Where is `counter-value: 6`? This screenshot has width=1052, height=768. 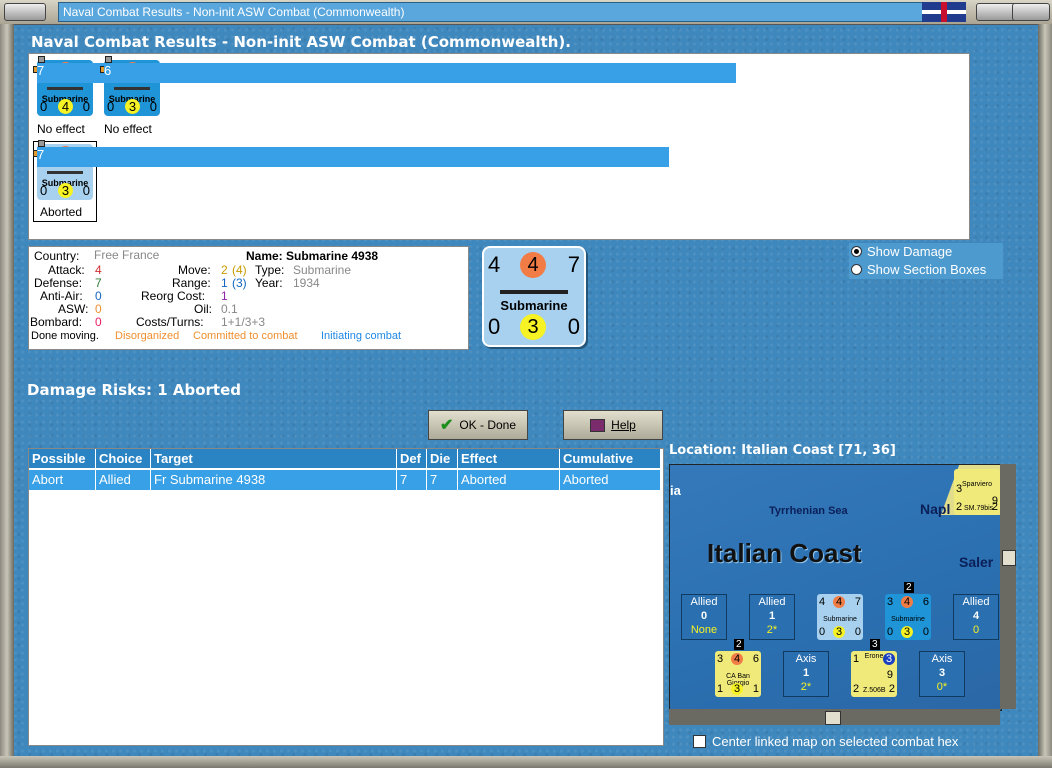 counter-value: 6 is located at coordinates (420, 73).